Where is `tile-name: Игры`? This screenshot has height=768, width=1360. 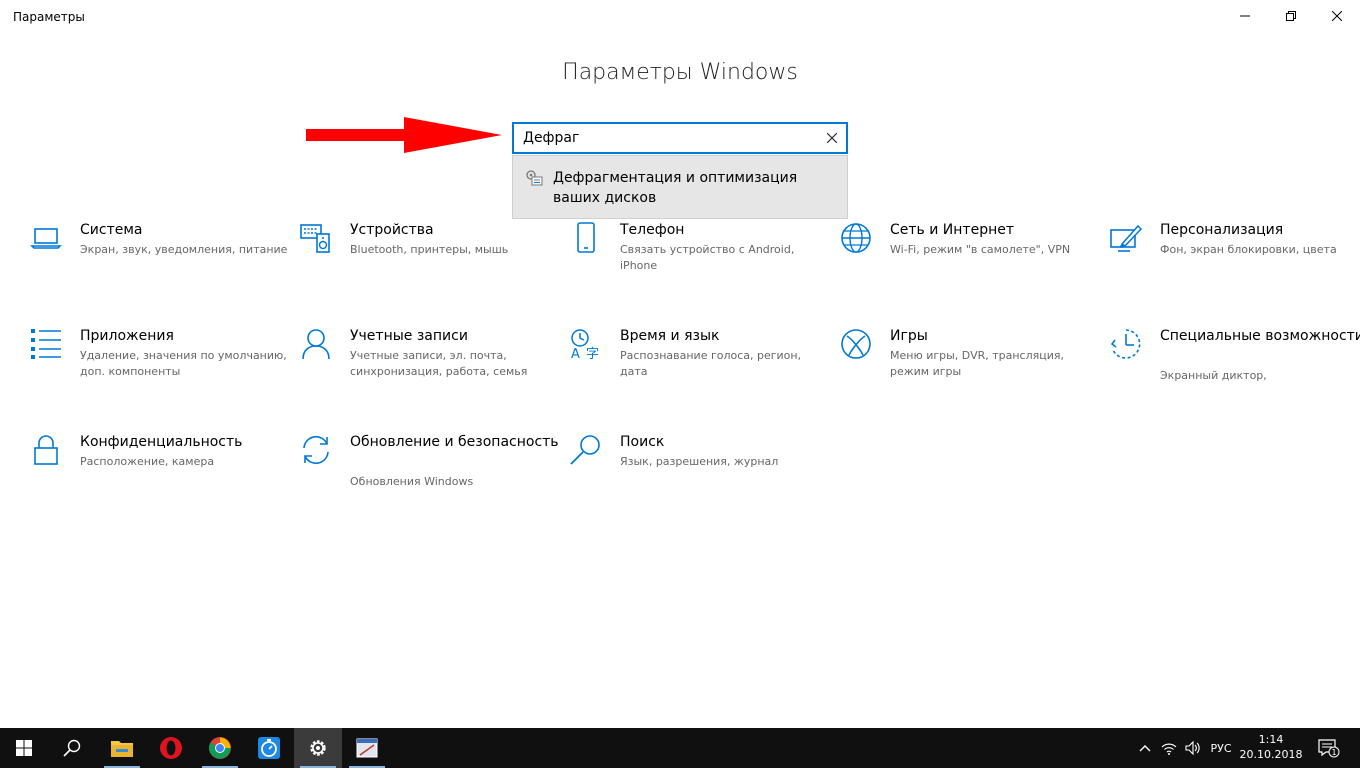
tile-name: Игры is located at coordinates (909, 336).